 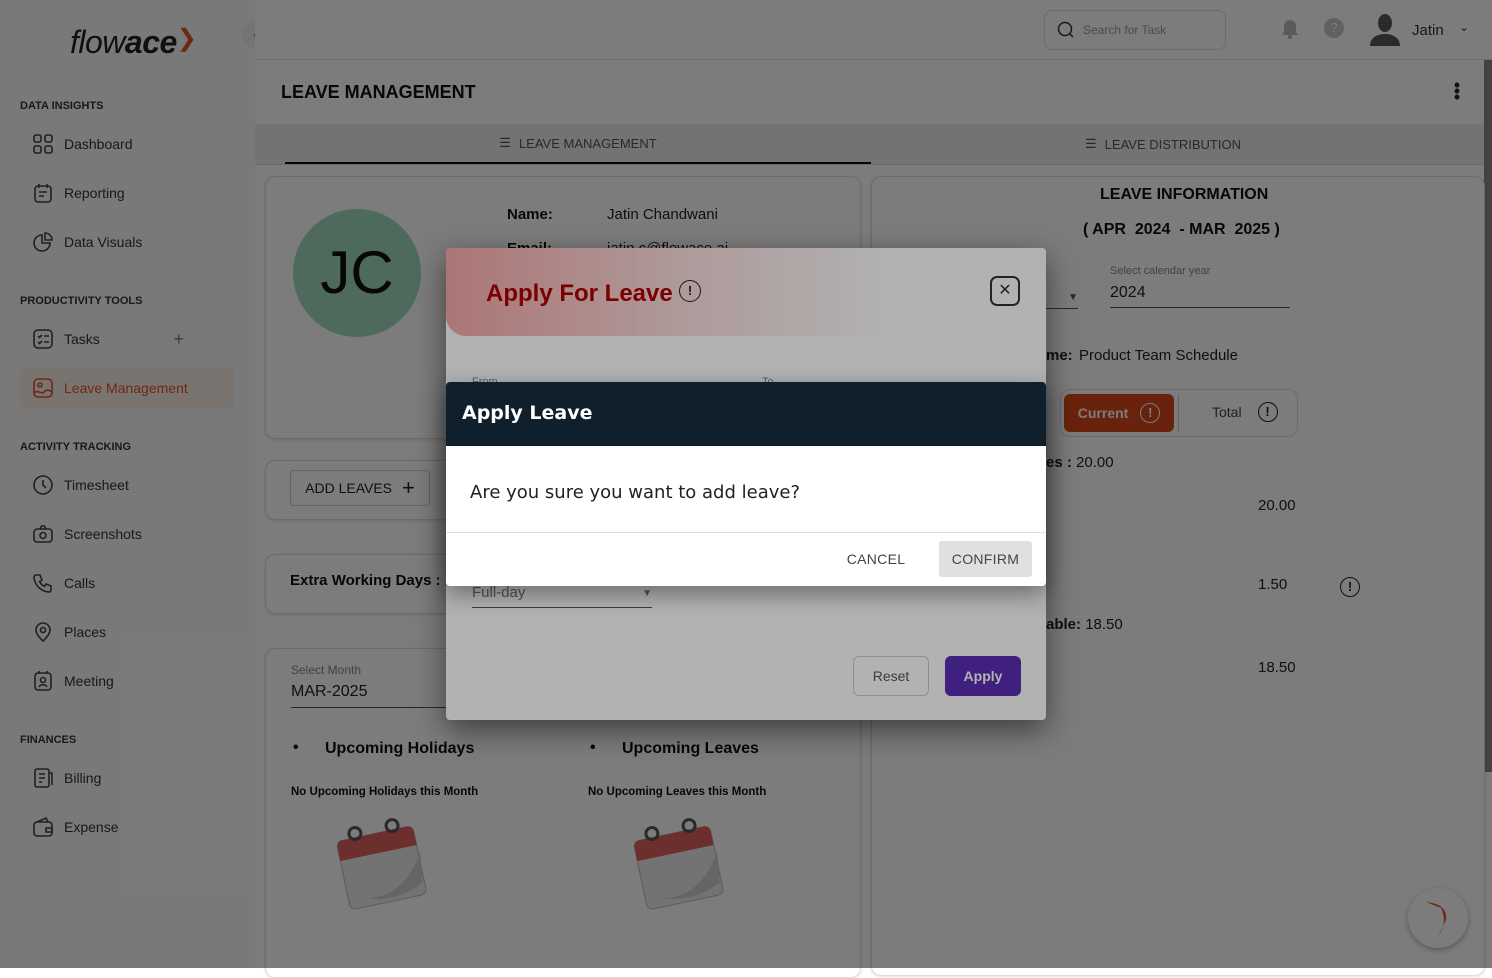 I want to click on confirm-title: Apply Leave, so click(x=746, y=414).